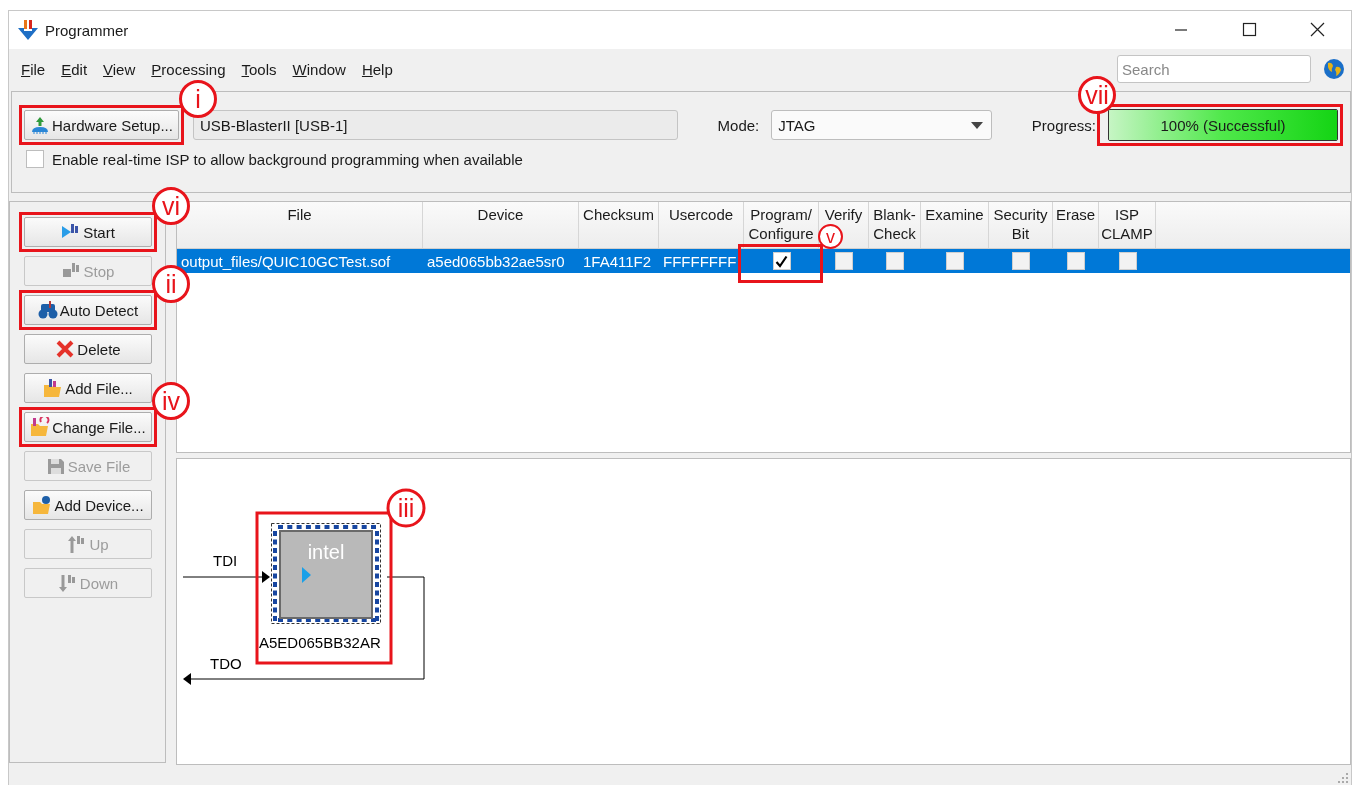 The width and height of the screenshot is (1354, 785). What do you see at coordinates (188, 69) in the screenshot?
I see `menu-item: Processing` at bounding box center [188, 69].